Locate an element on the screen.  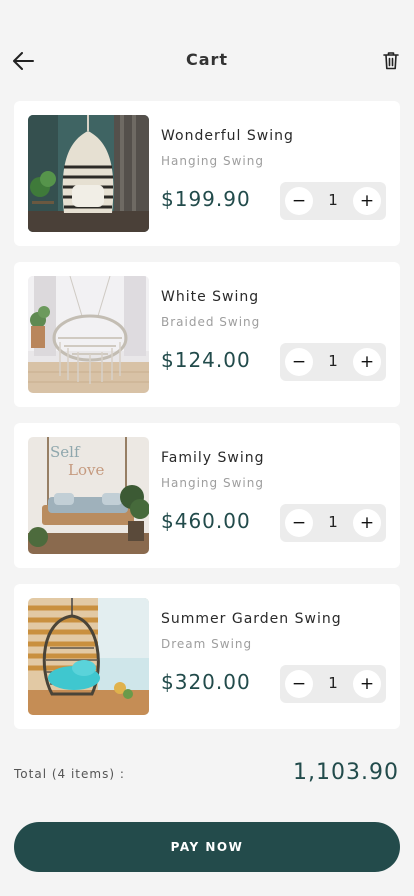
wall-sign-text: Love is located at coordinates (86, 470).